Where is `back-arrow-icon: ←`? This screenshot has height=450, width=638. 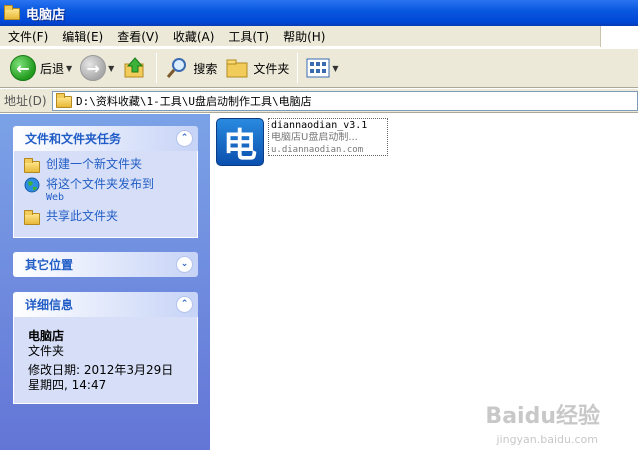 back-arrow-icon: ← is located at coordinates (23, 68).